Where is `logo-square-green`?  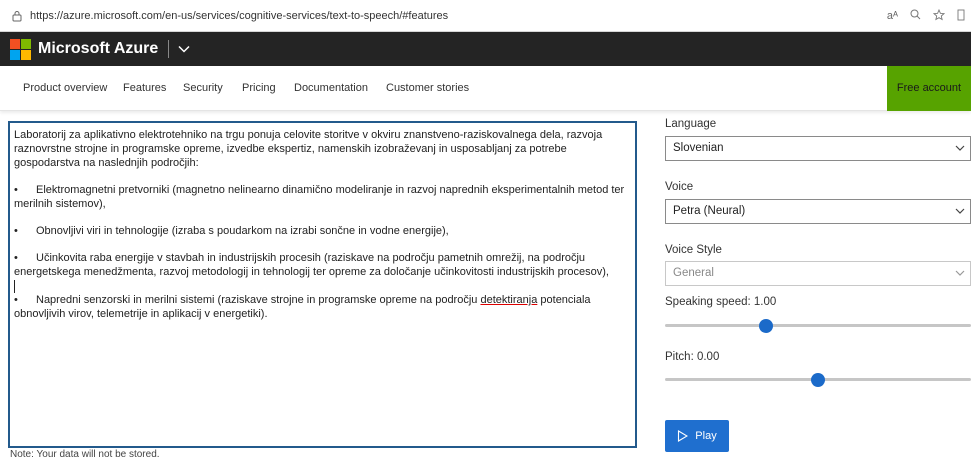 logo-square-green is located at coordinates (26, 43).